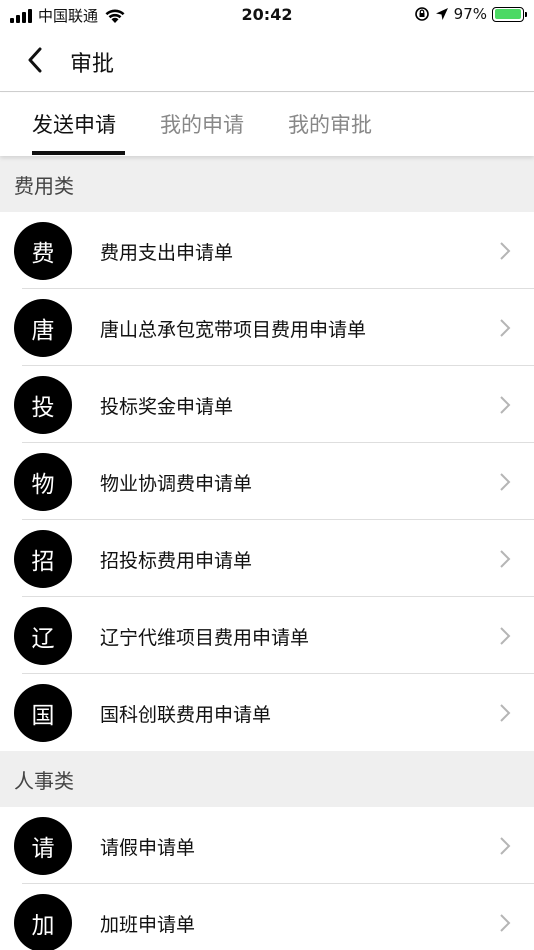 The image size is (534, 950). Describe the element at coordinates (148, 925) in the screenshot. I see `list-item-label: 加班申请单` at that location.